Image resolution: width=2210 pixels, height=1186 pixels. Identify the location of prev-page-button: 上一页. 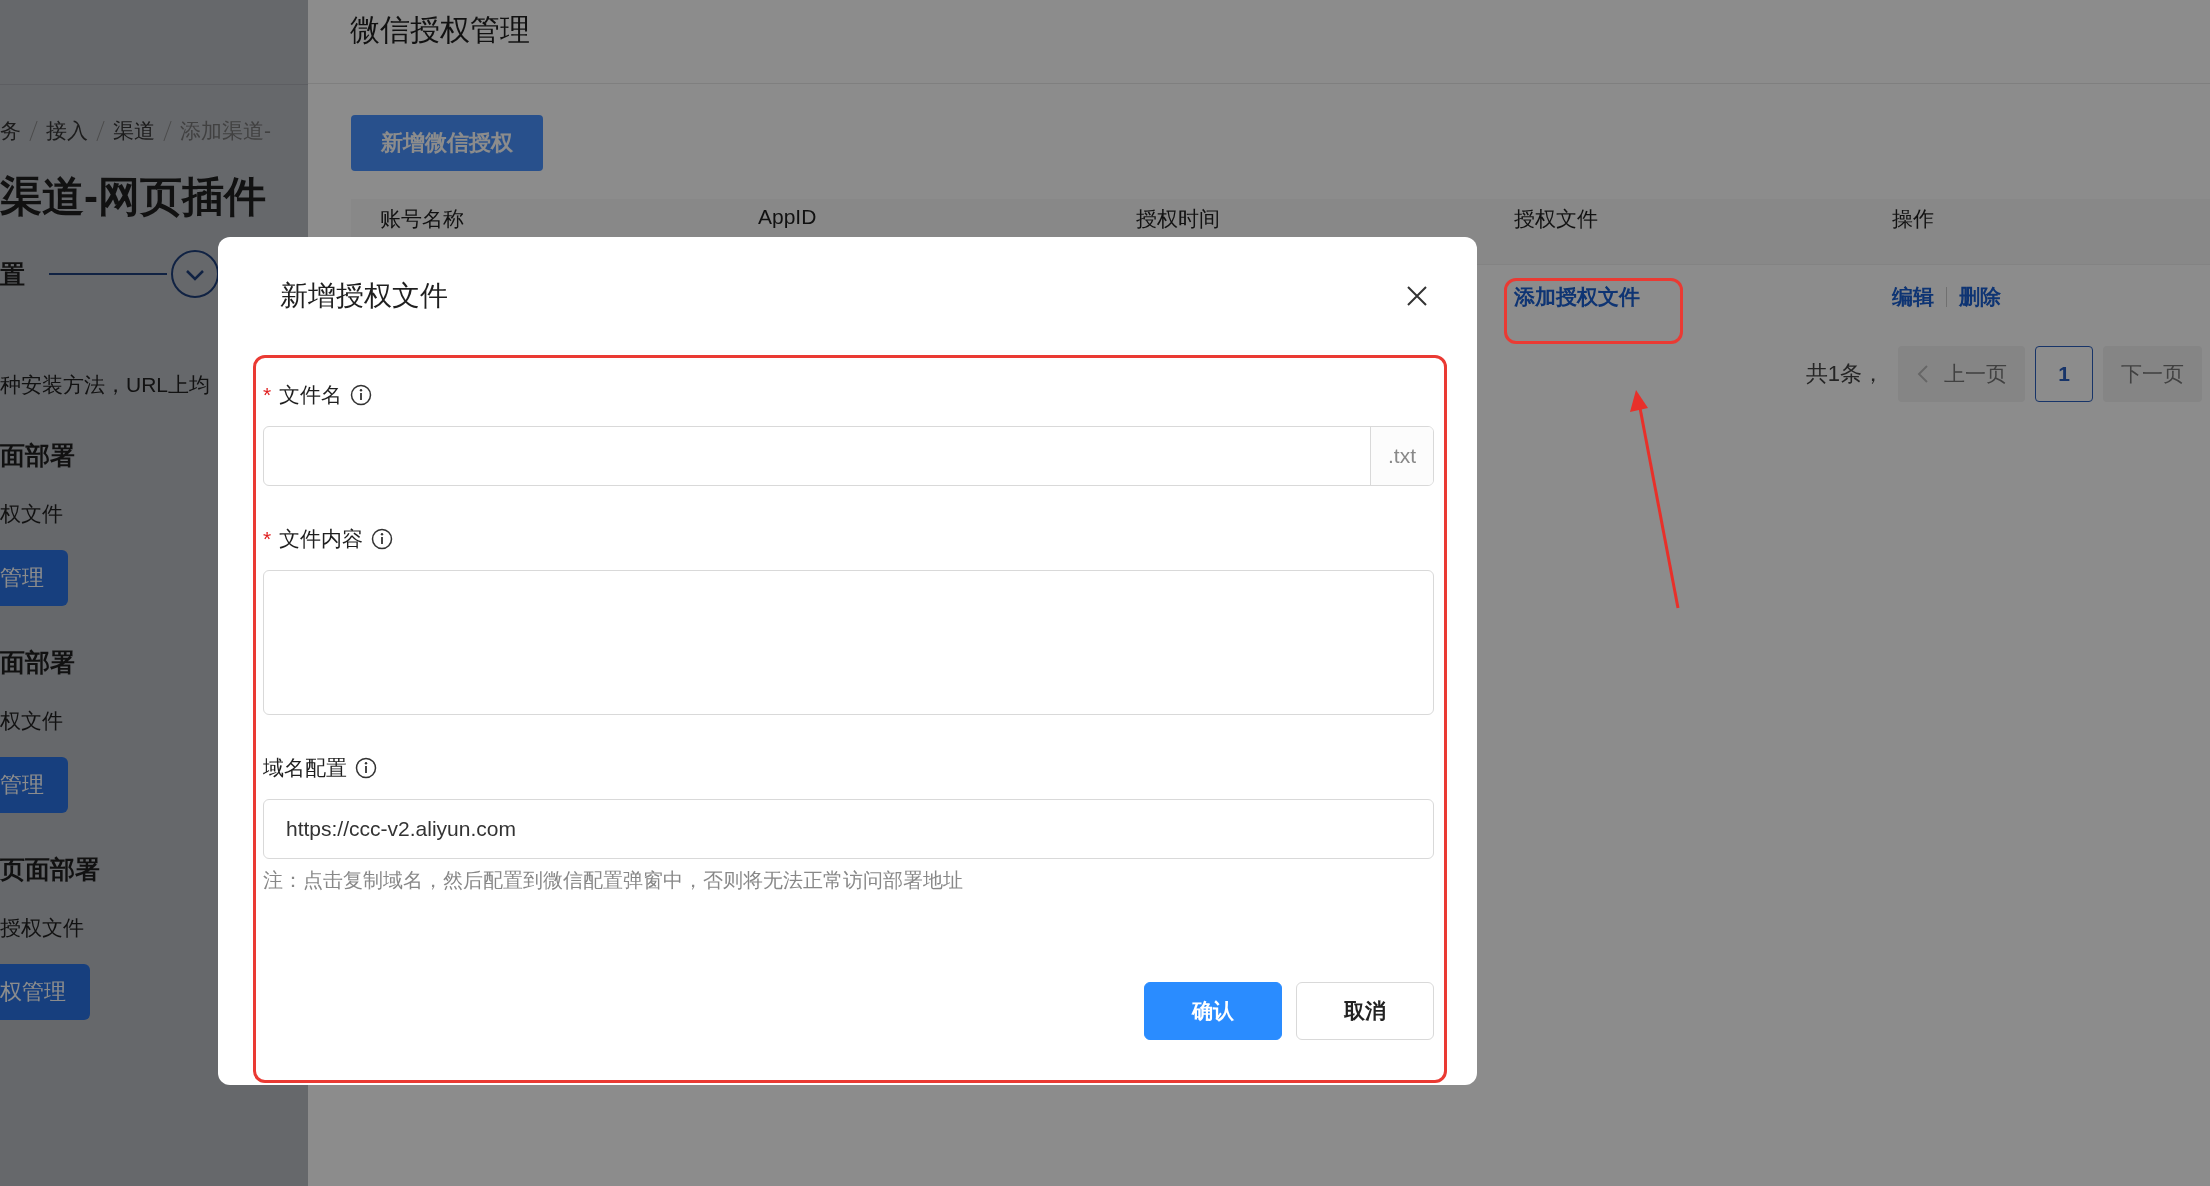
(1961, 374).